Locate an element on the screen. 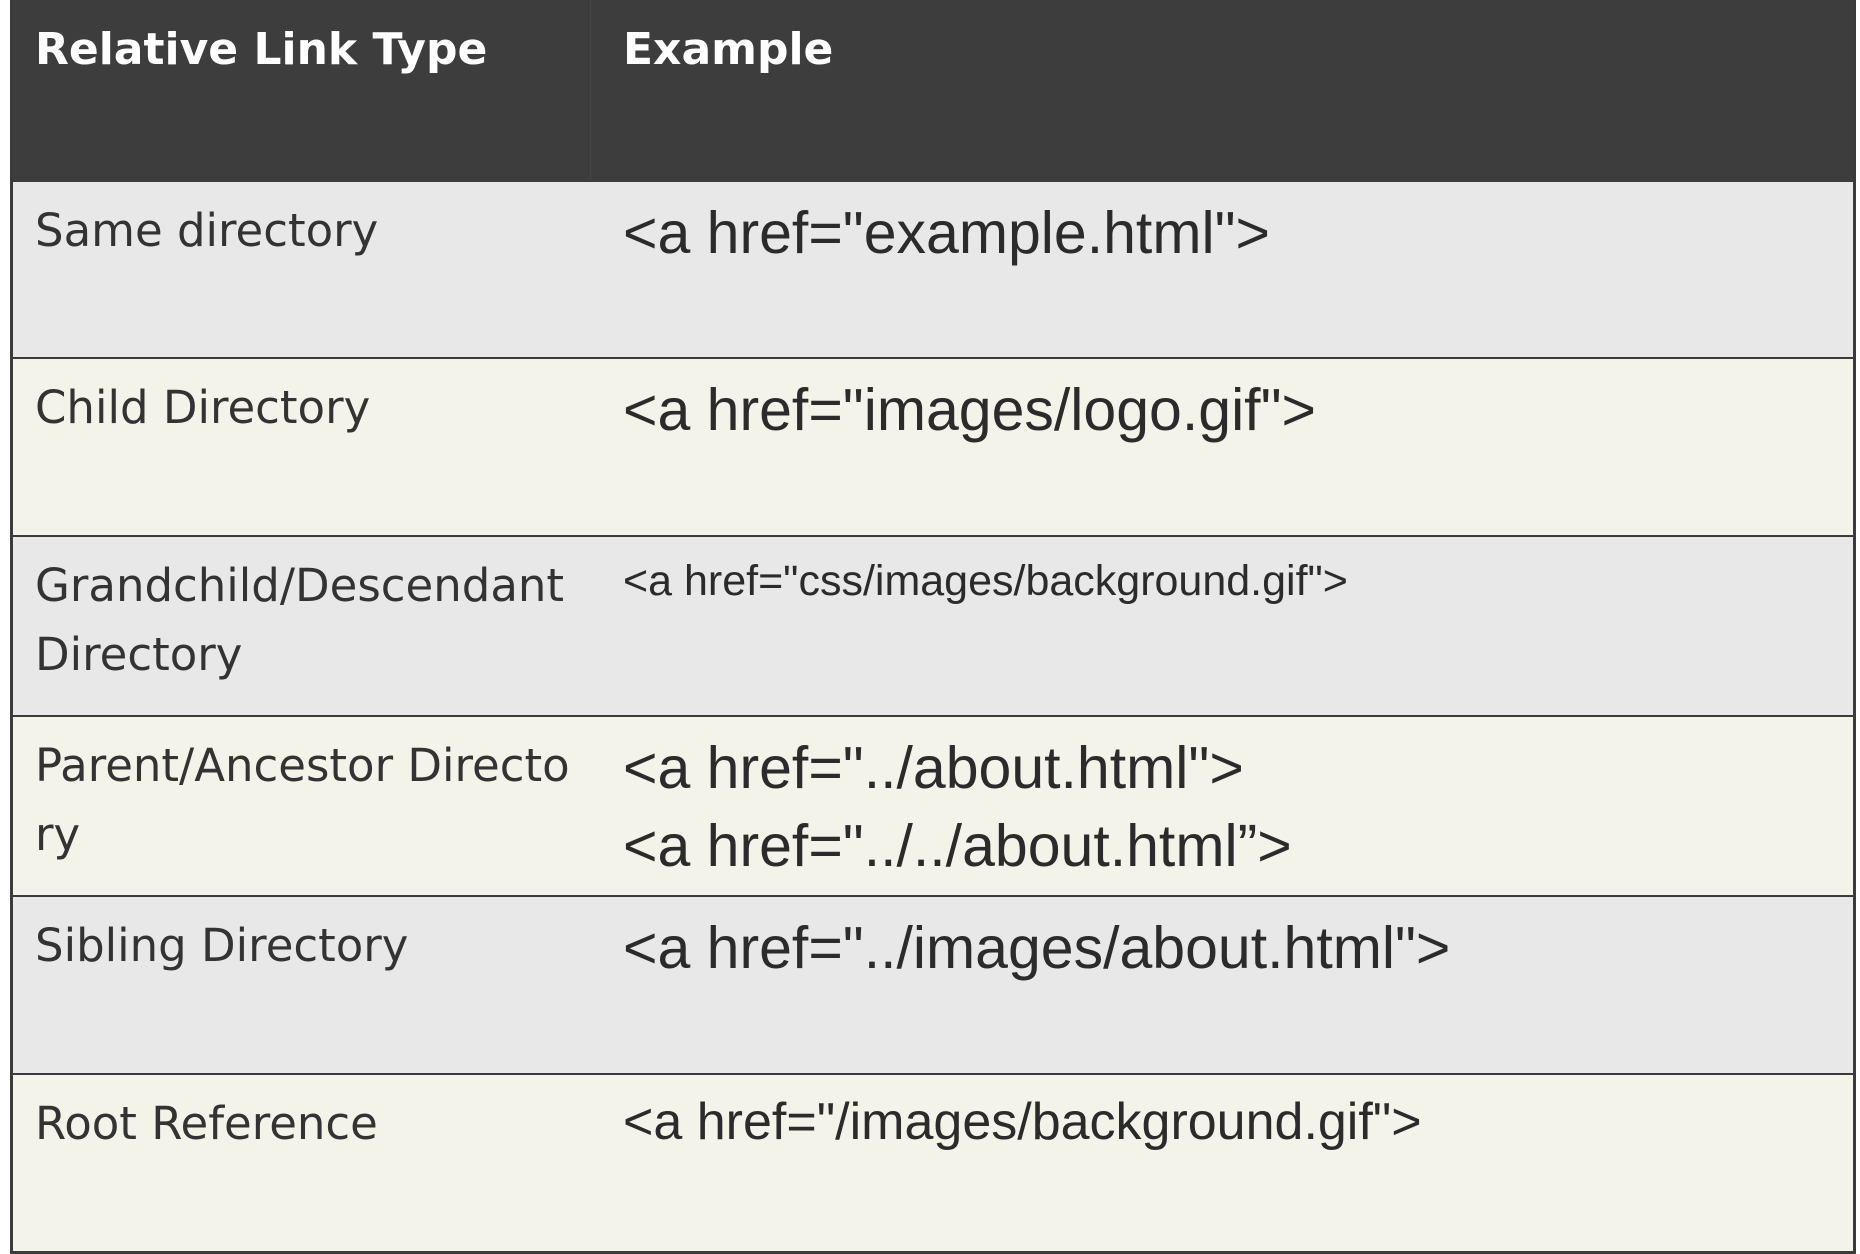  link-type-cell: Root Reference is located at coordinates (206, 1123).